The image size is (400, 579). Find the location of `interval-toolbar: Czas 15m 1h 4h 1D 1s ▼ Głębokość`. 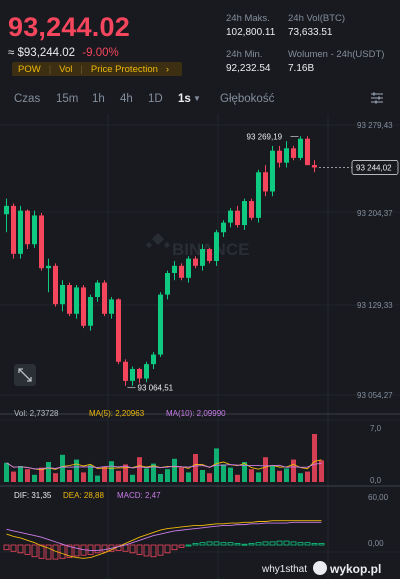

interval-toolbar: Czas 15m 1h 4h 1D 1s ▼ Głębokość is located at coordinates (200, 100).